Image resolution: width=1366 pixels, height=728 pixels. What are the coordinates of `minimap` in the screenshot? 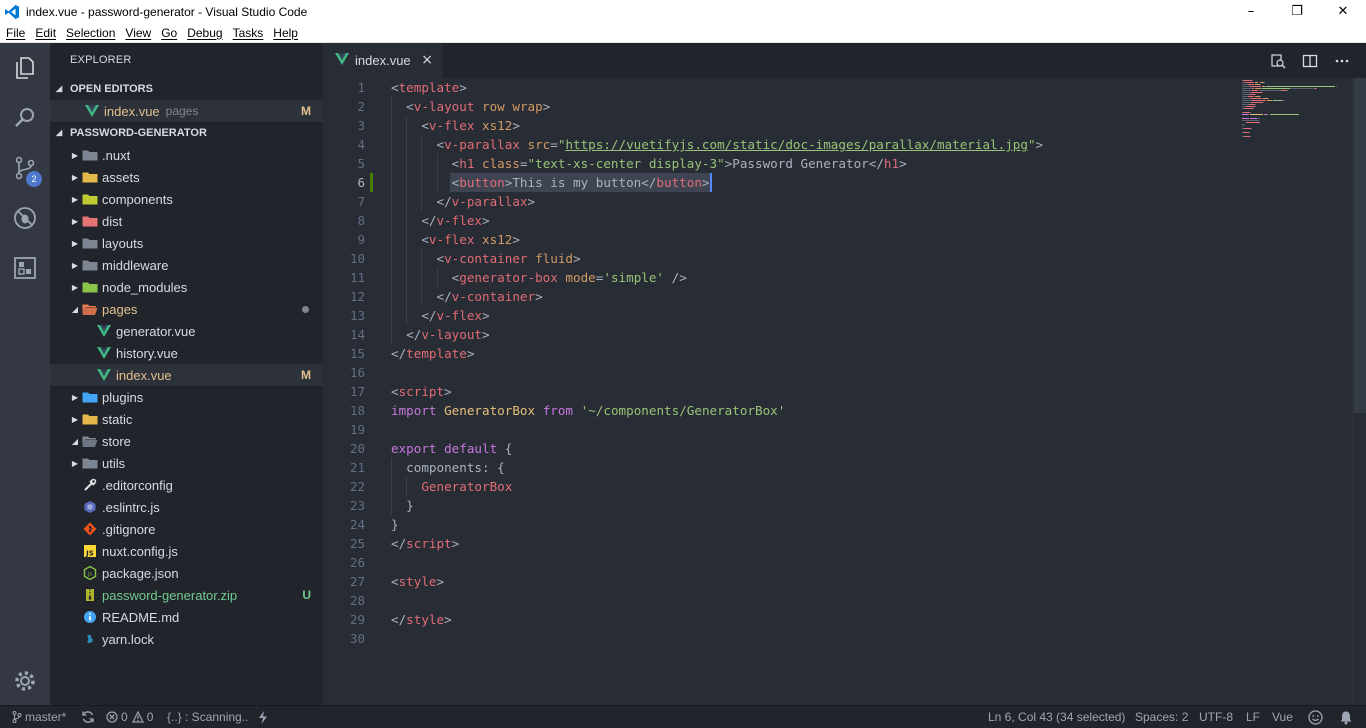 It's located at (1297, 113).